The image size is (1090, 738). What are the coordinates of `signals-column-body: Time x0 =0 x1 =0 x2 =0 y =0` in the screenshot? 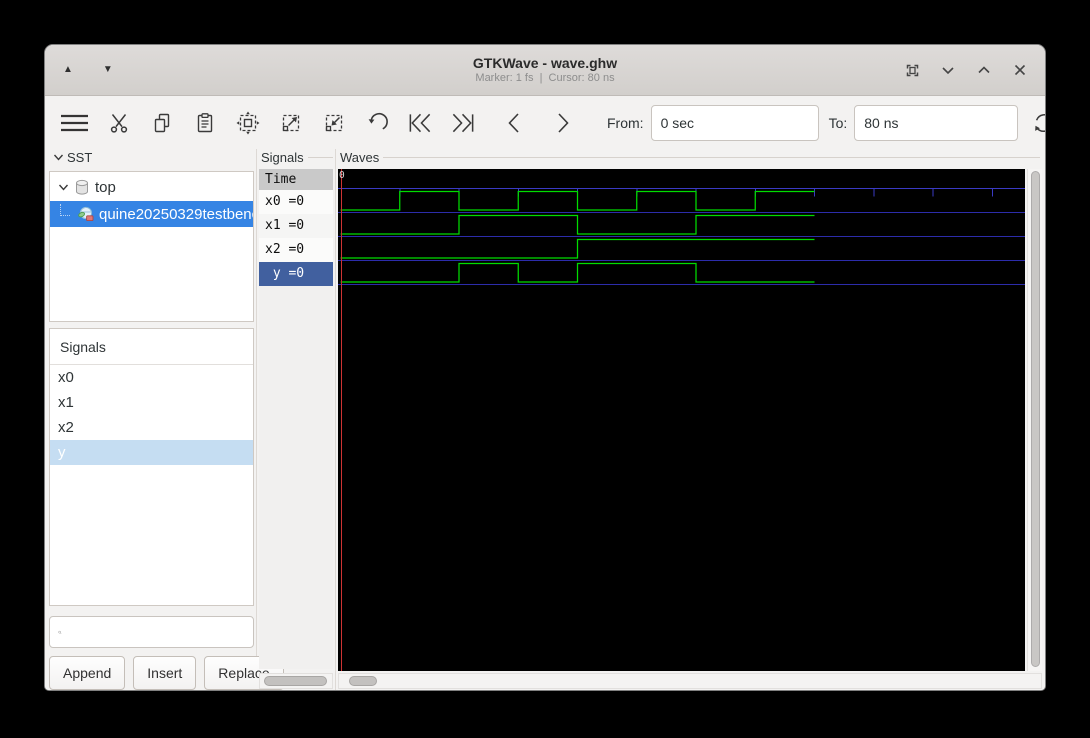 It's located at (296, 419).